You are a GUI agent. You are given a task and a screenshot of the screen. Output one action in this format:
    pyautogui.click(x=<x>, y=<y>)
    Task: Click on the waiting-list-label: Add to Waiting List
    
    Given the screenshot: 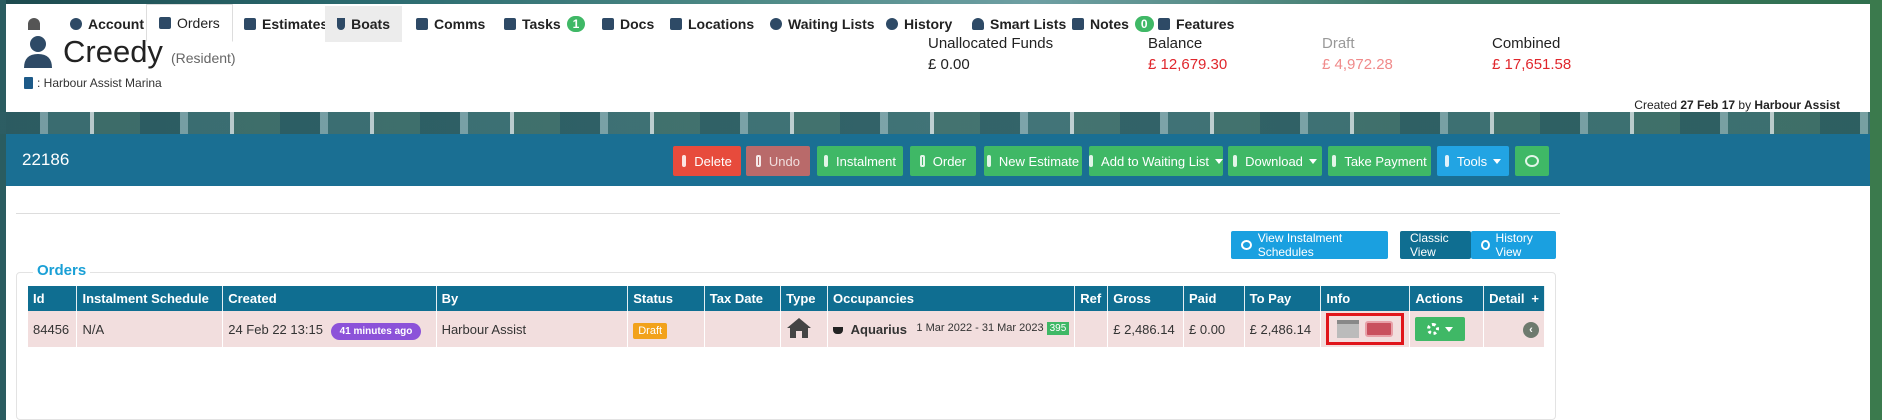 What is the action you would take?
    pyautogui.click(x=1155, y=161)
    